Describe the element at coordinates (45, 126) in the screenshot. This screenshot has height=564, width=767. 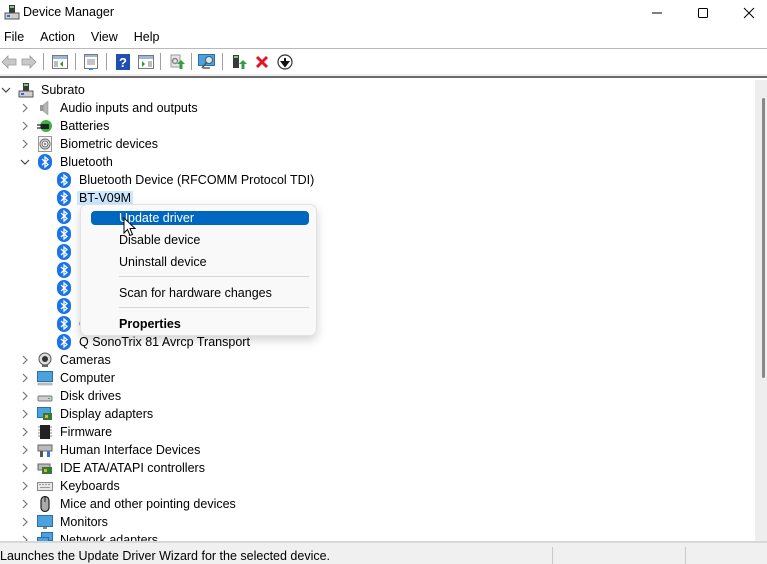
I see `battery-icon` at that location.